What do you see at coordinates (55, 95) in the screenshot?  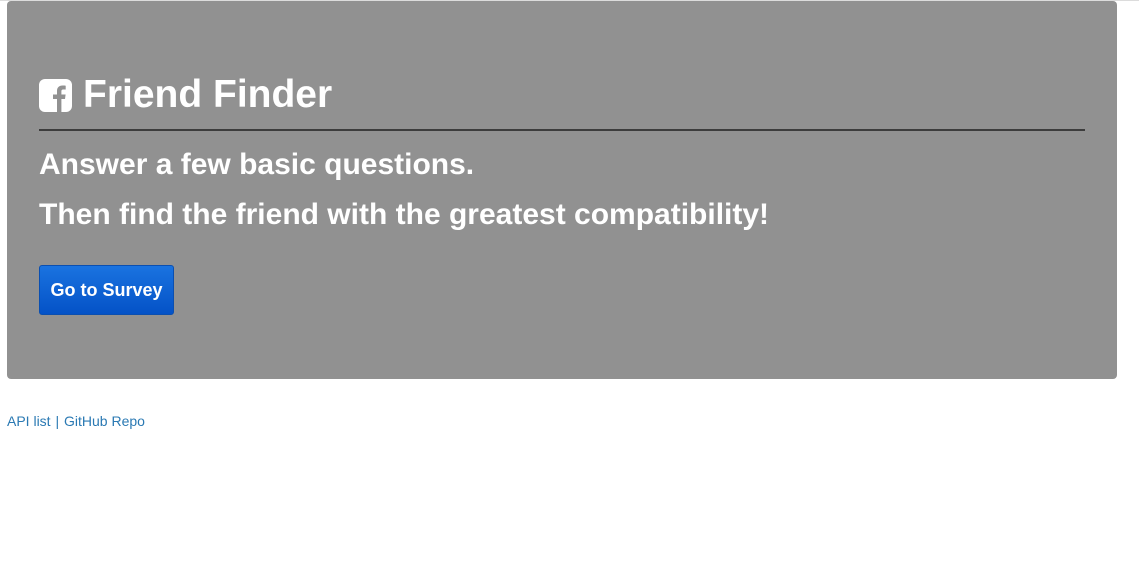 I see `facebook-square-icon` at bounding box center [55, 95].